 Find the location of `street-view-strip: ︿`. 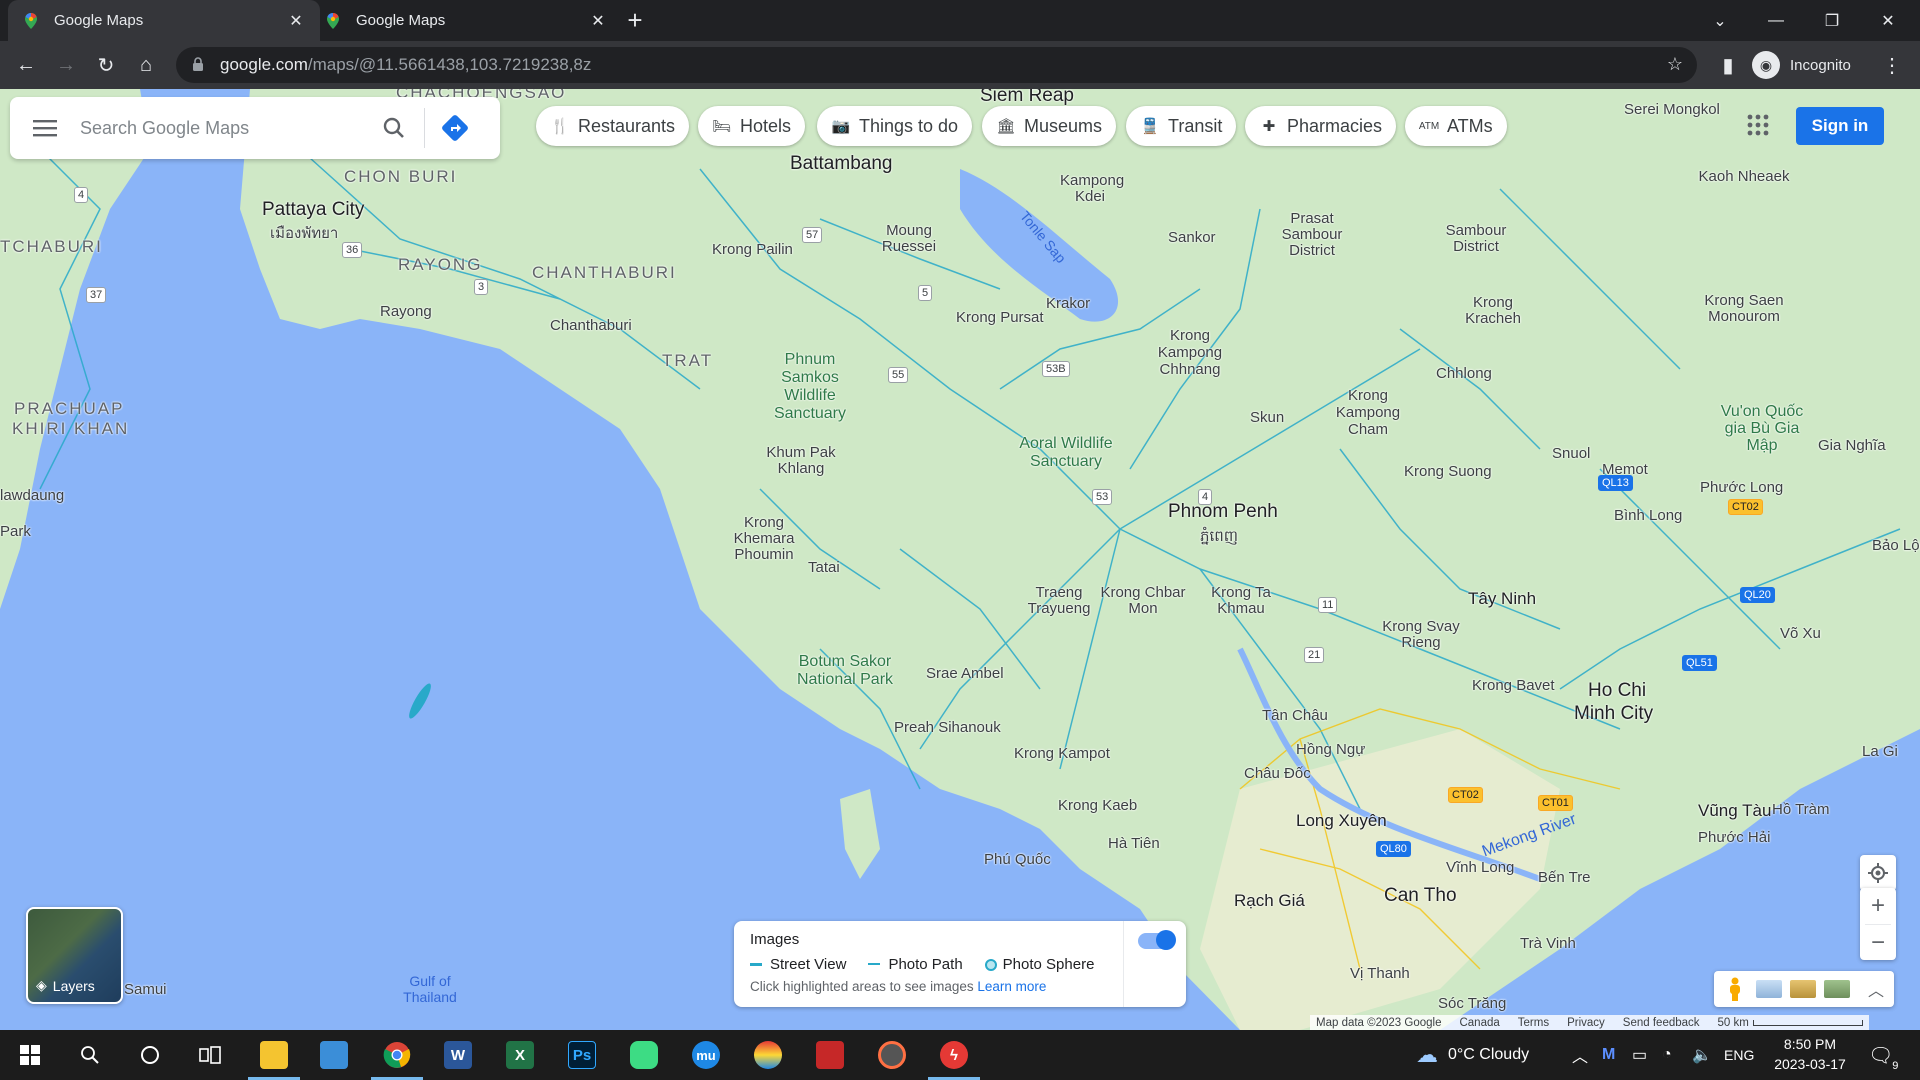

street-view-strip: ︿ is located at coordinates (1804, 989).